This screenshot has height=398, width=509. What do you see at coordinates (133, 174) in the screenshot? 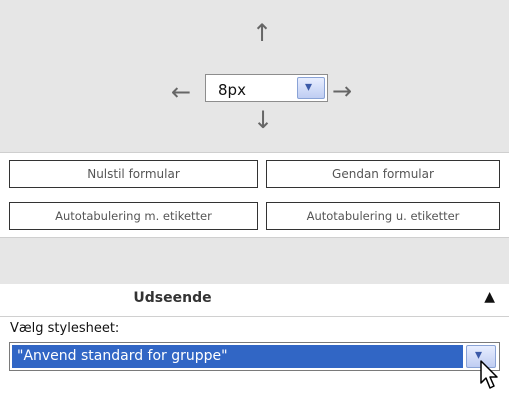
I see `reset-form-button: Nulstil formular` at bounding box center [133, 174].